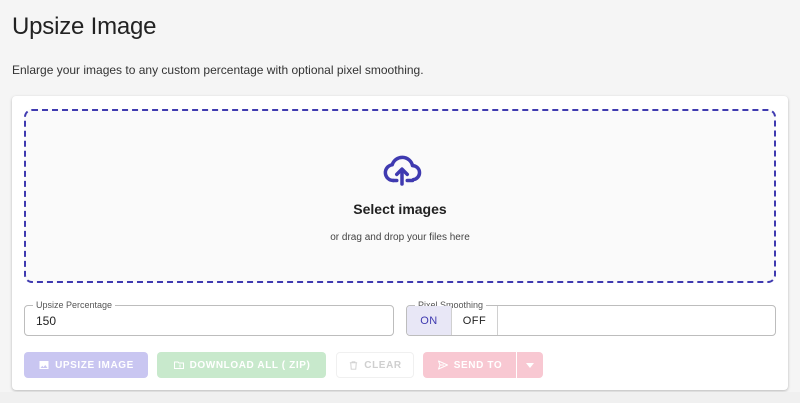 Image resolution: width=800 pixels, height=403 pixels. I want to click on page-bottom-strip, so click(400, 397).